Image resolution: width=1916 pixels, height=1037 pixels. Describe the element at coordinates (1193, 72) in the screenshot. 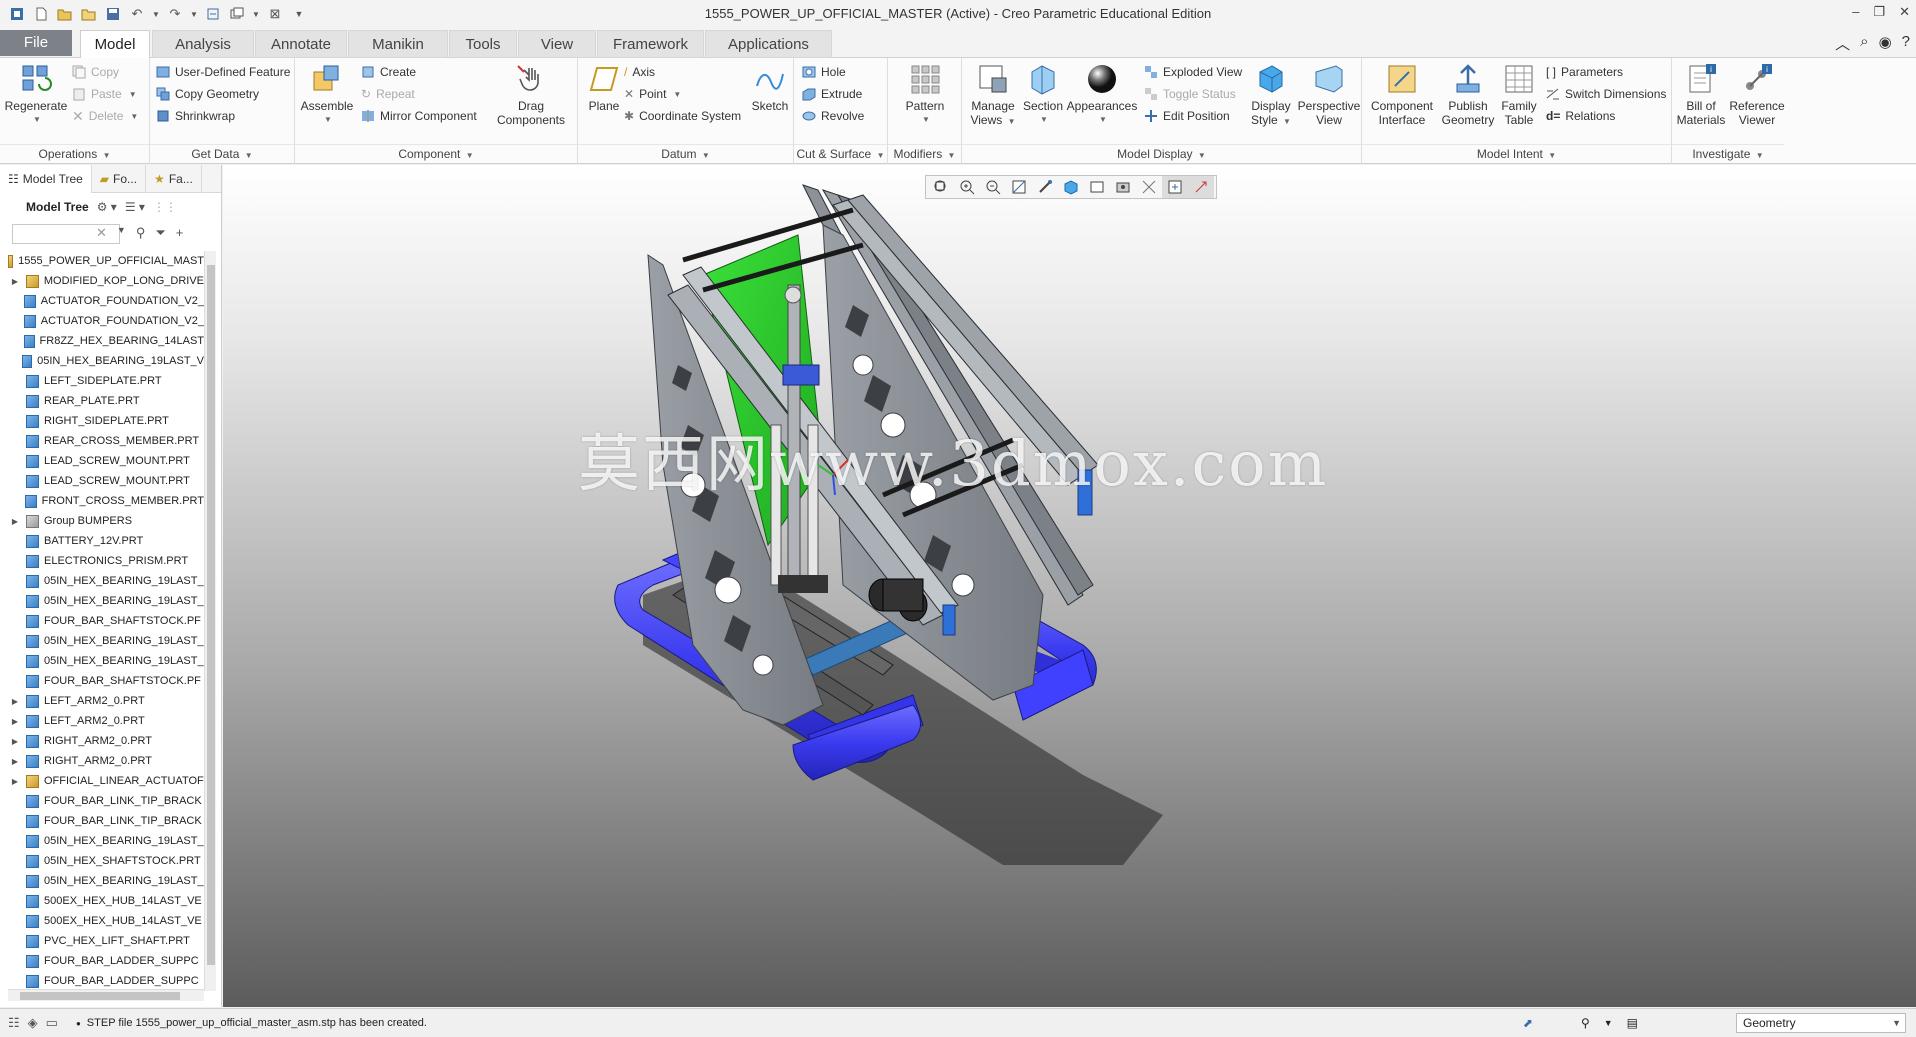

I see `exploded-view-button: Exploded View` at that location.